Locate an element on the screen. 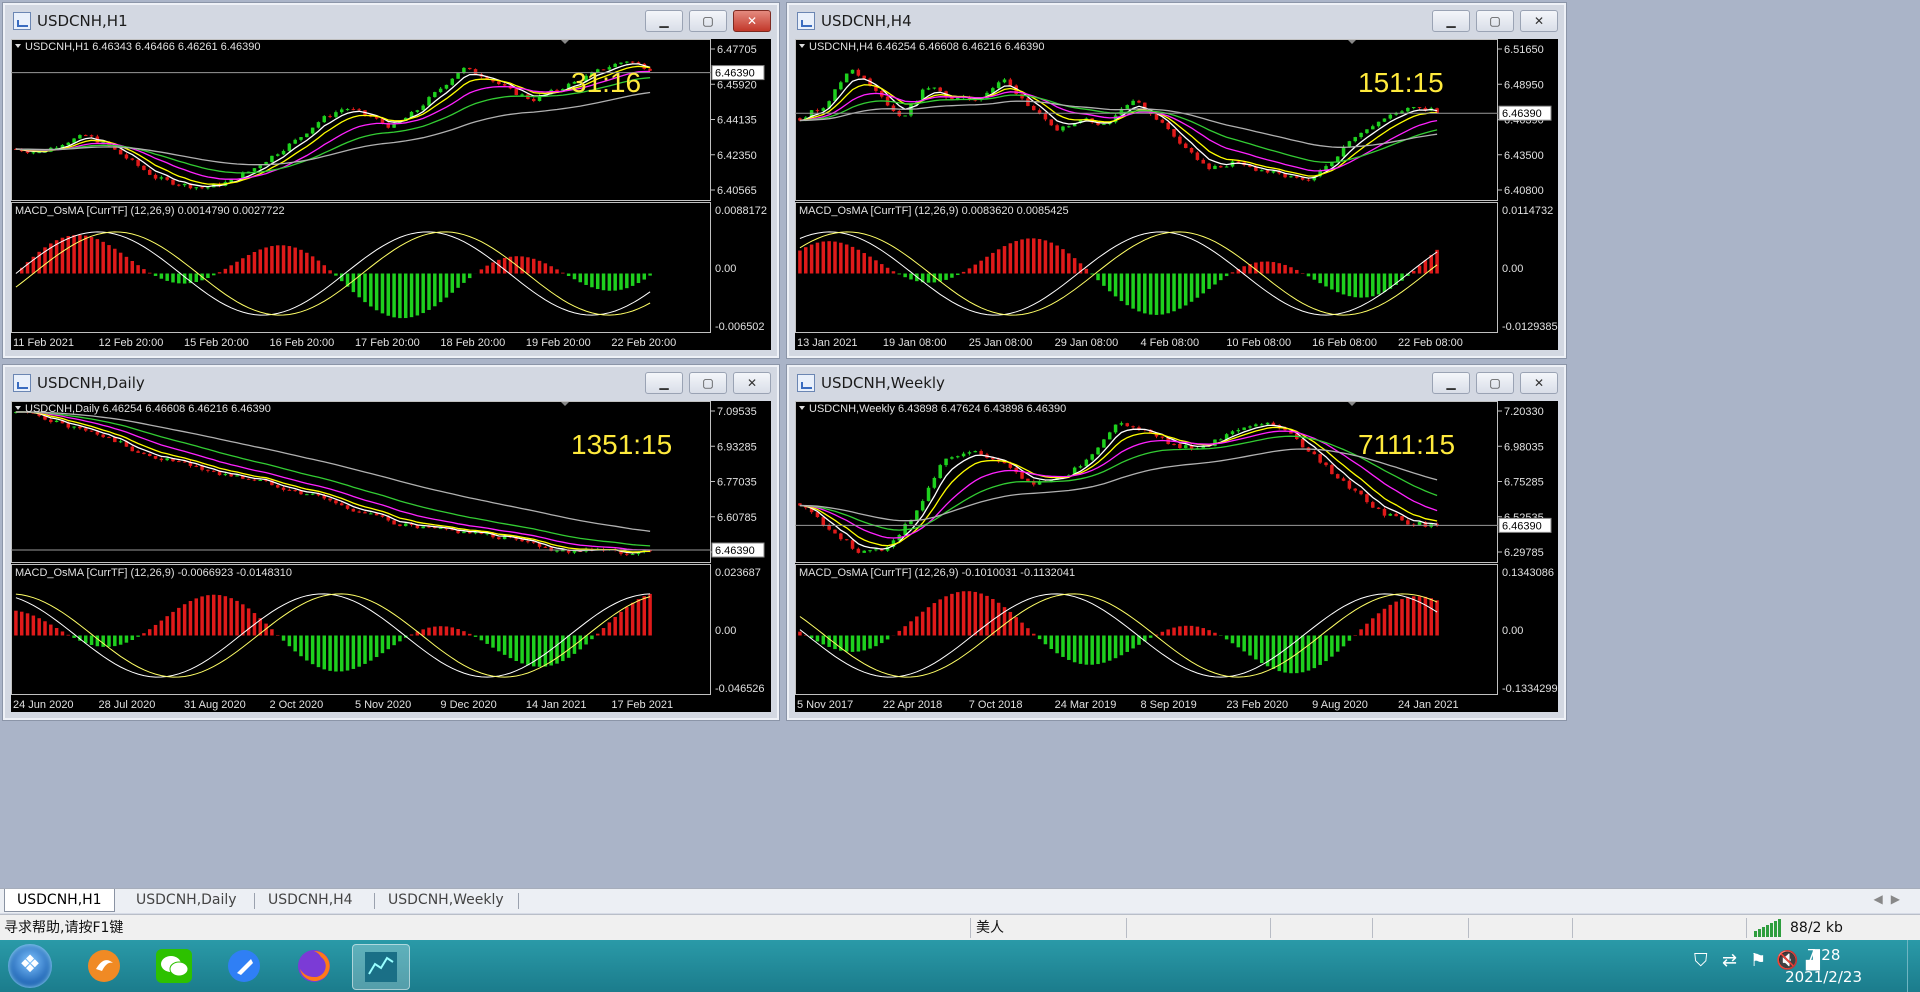 The width and height of the screenshot is (1920, 992). time-tick-label: 11 Feb 2021 is located at coordinates (43, 343).